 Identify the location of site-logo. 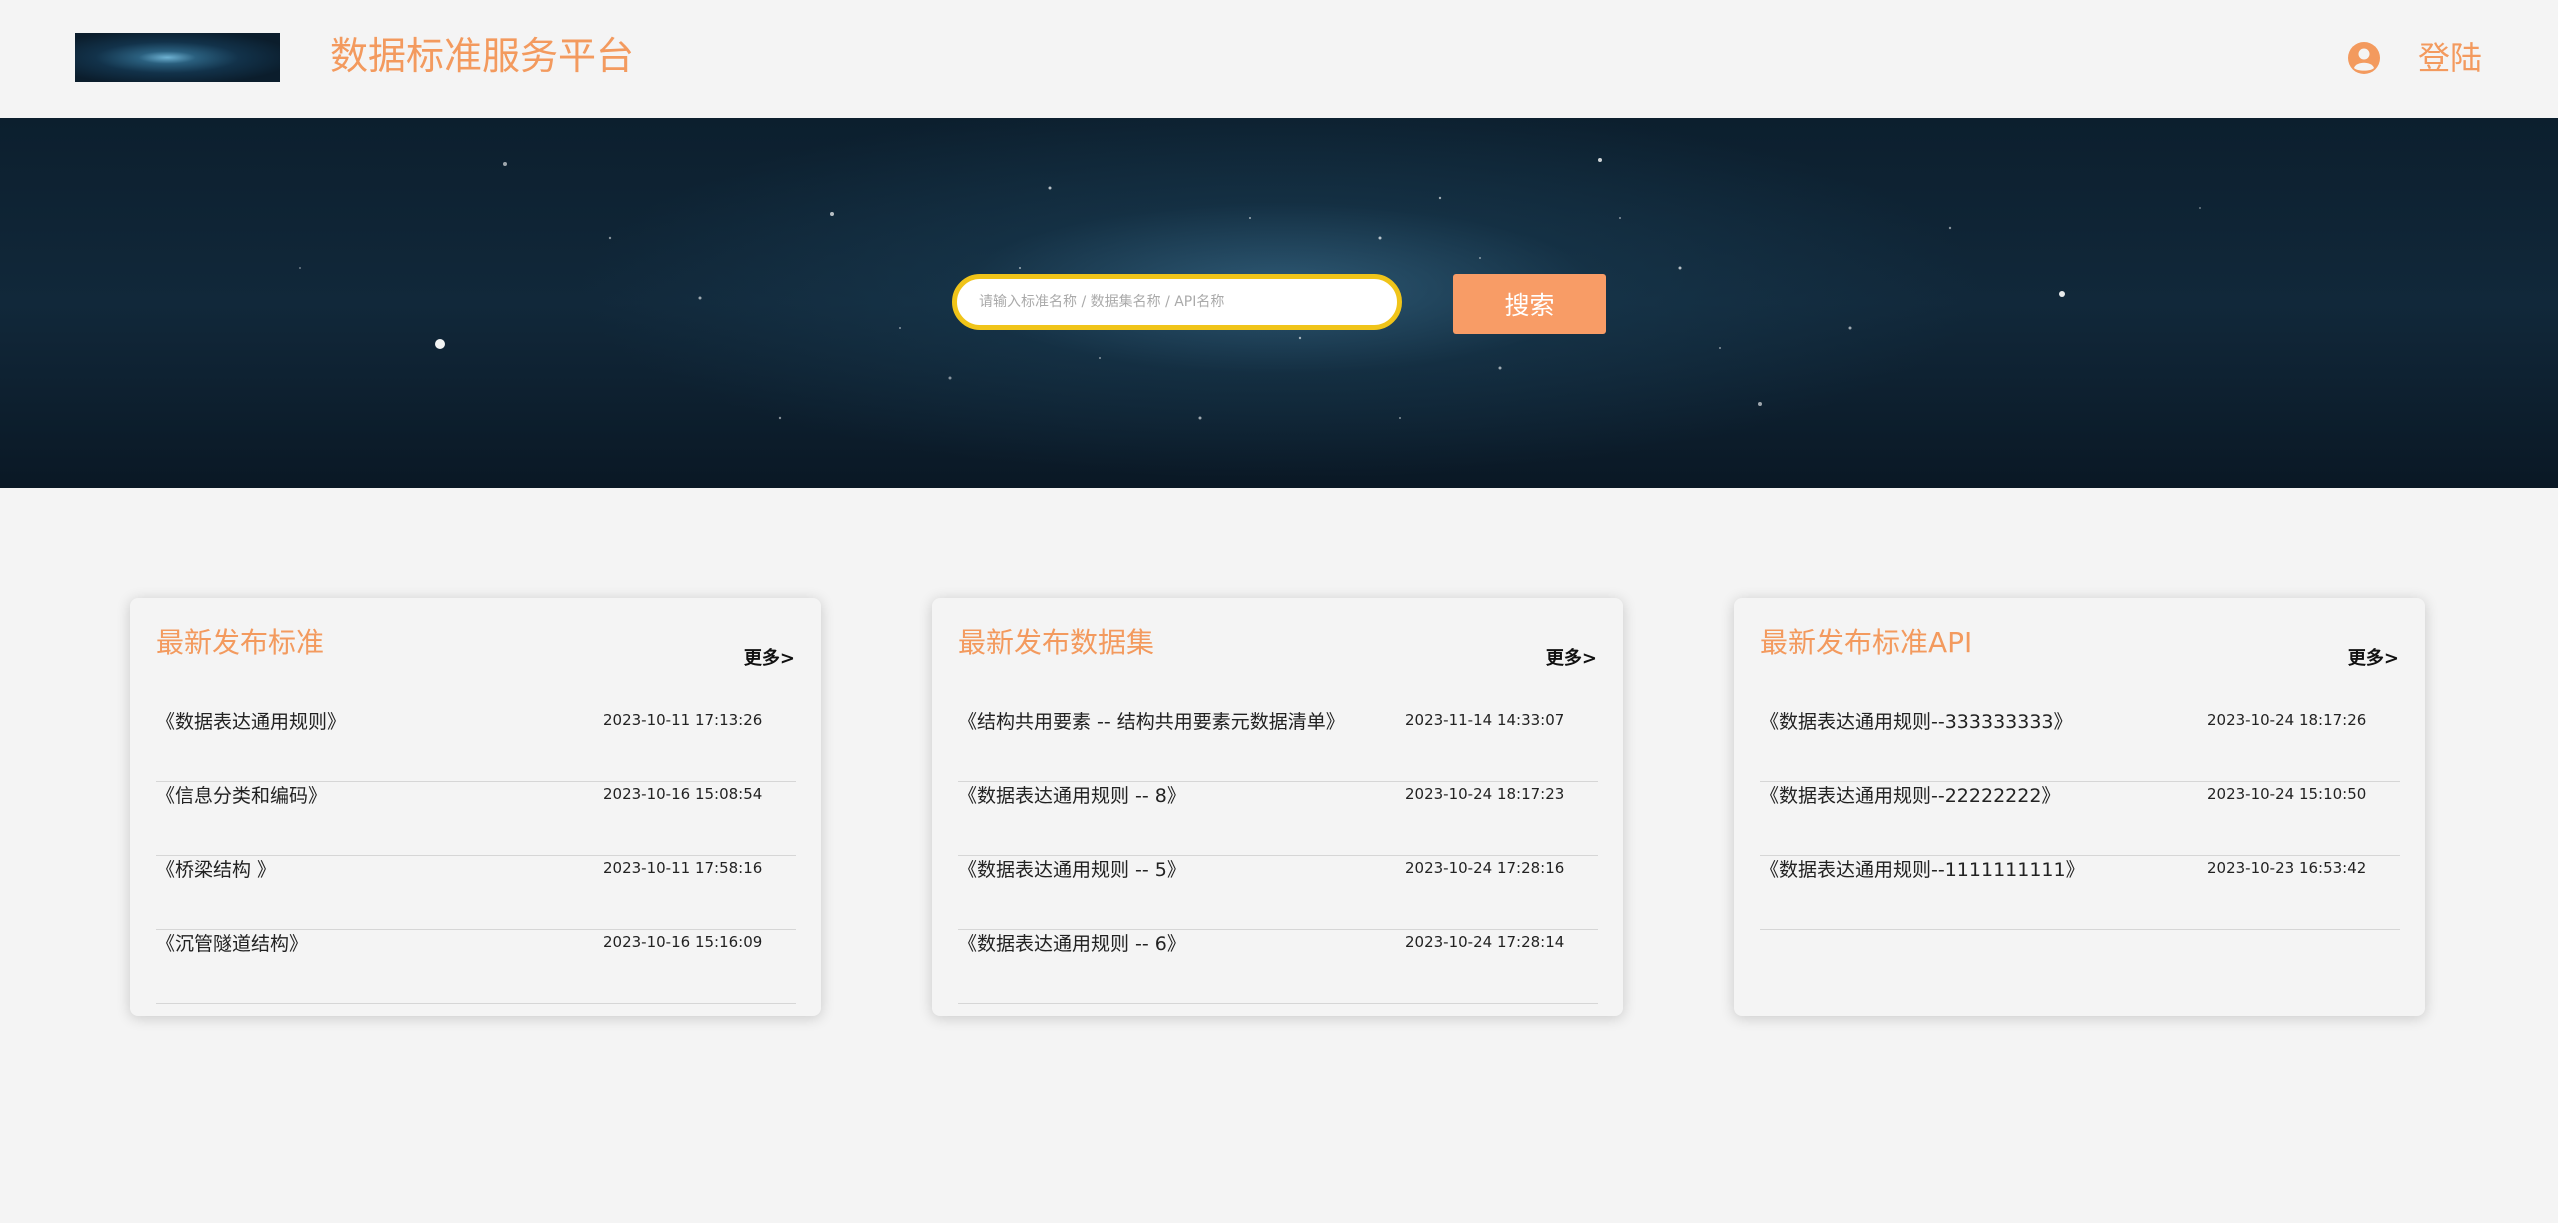
(177, 57).